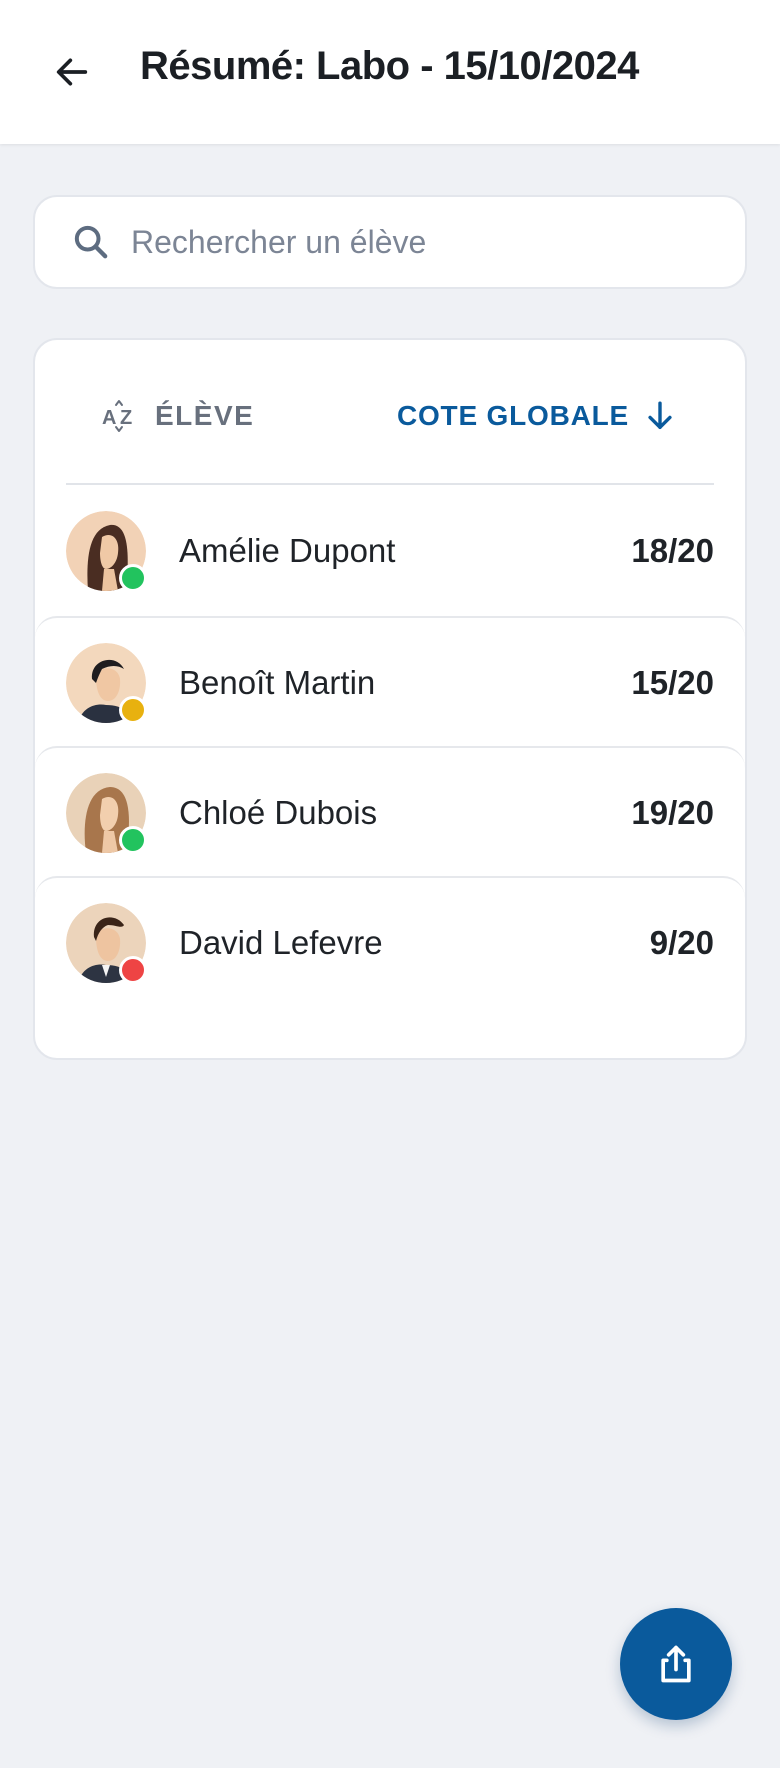 Image resolution: width=780 pixels, height=1768 pixels. I want to click on svg-text: Z, so click(126, 418).